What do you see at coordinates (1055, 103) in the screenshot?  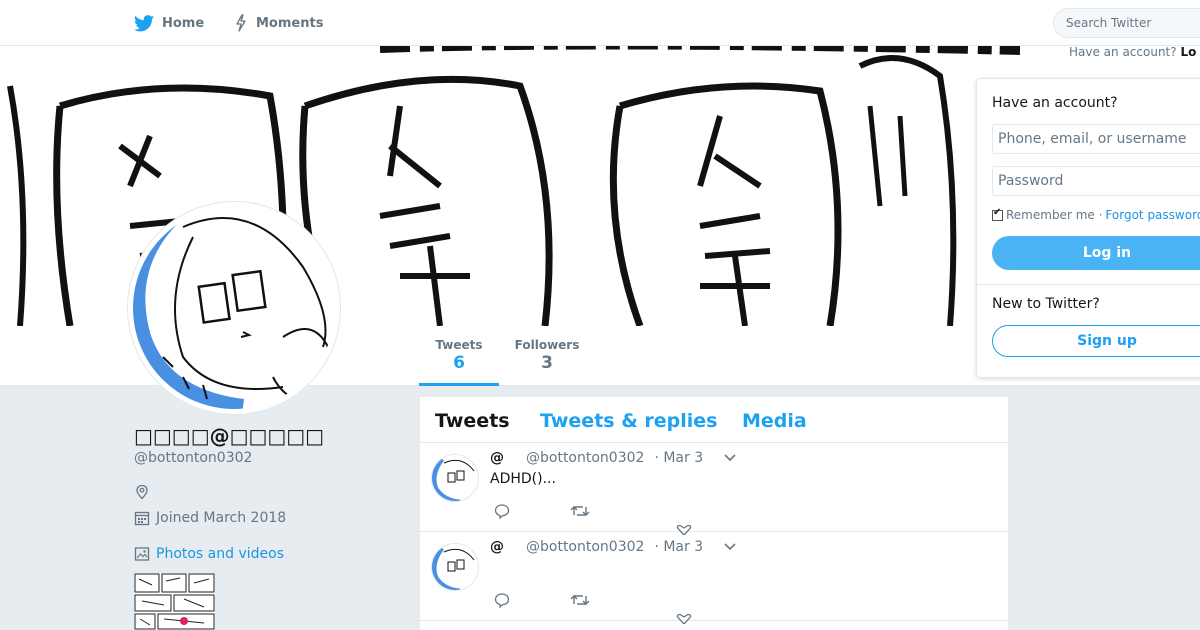 I see `login-title: Have an account?` at bounding box center [1055, 103].